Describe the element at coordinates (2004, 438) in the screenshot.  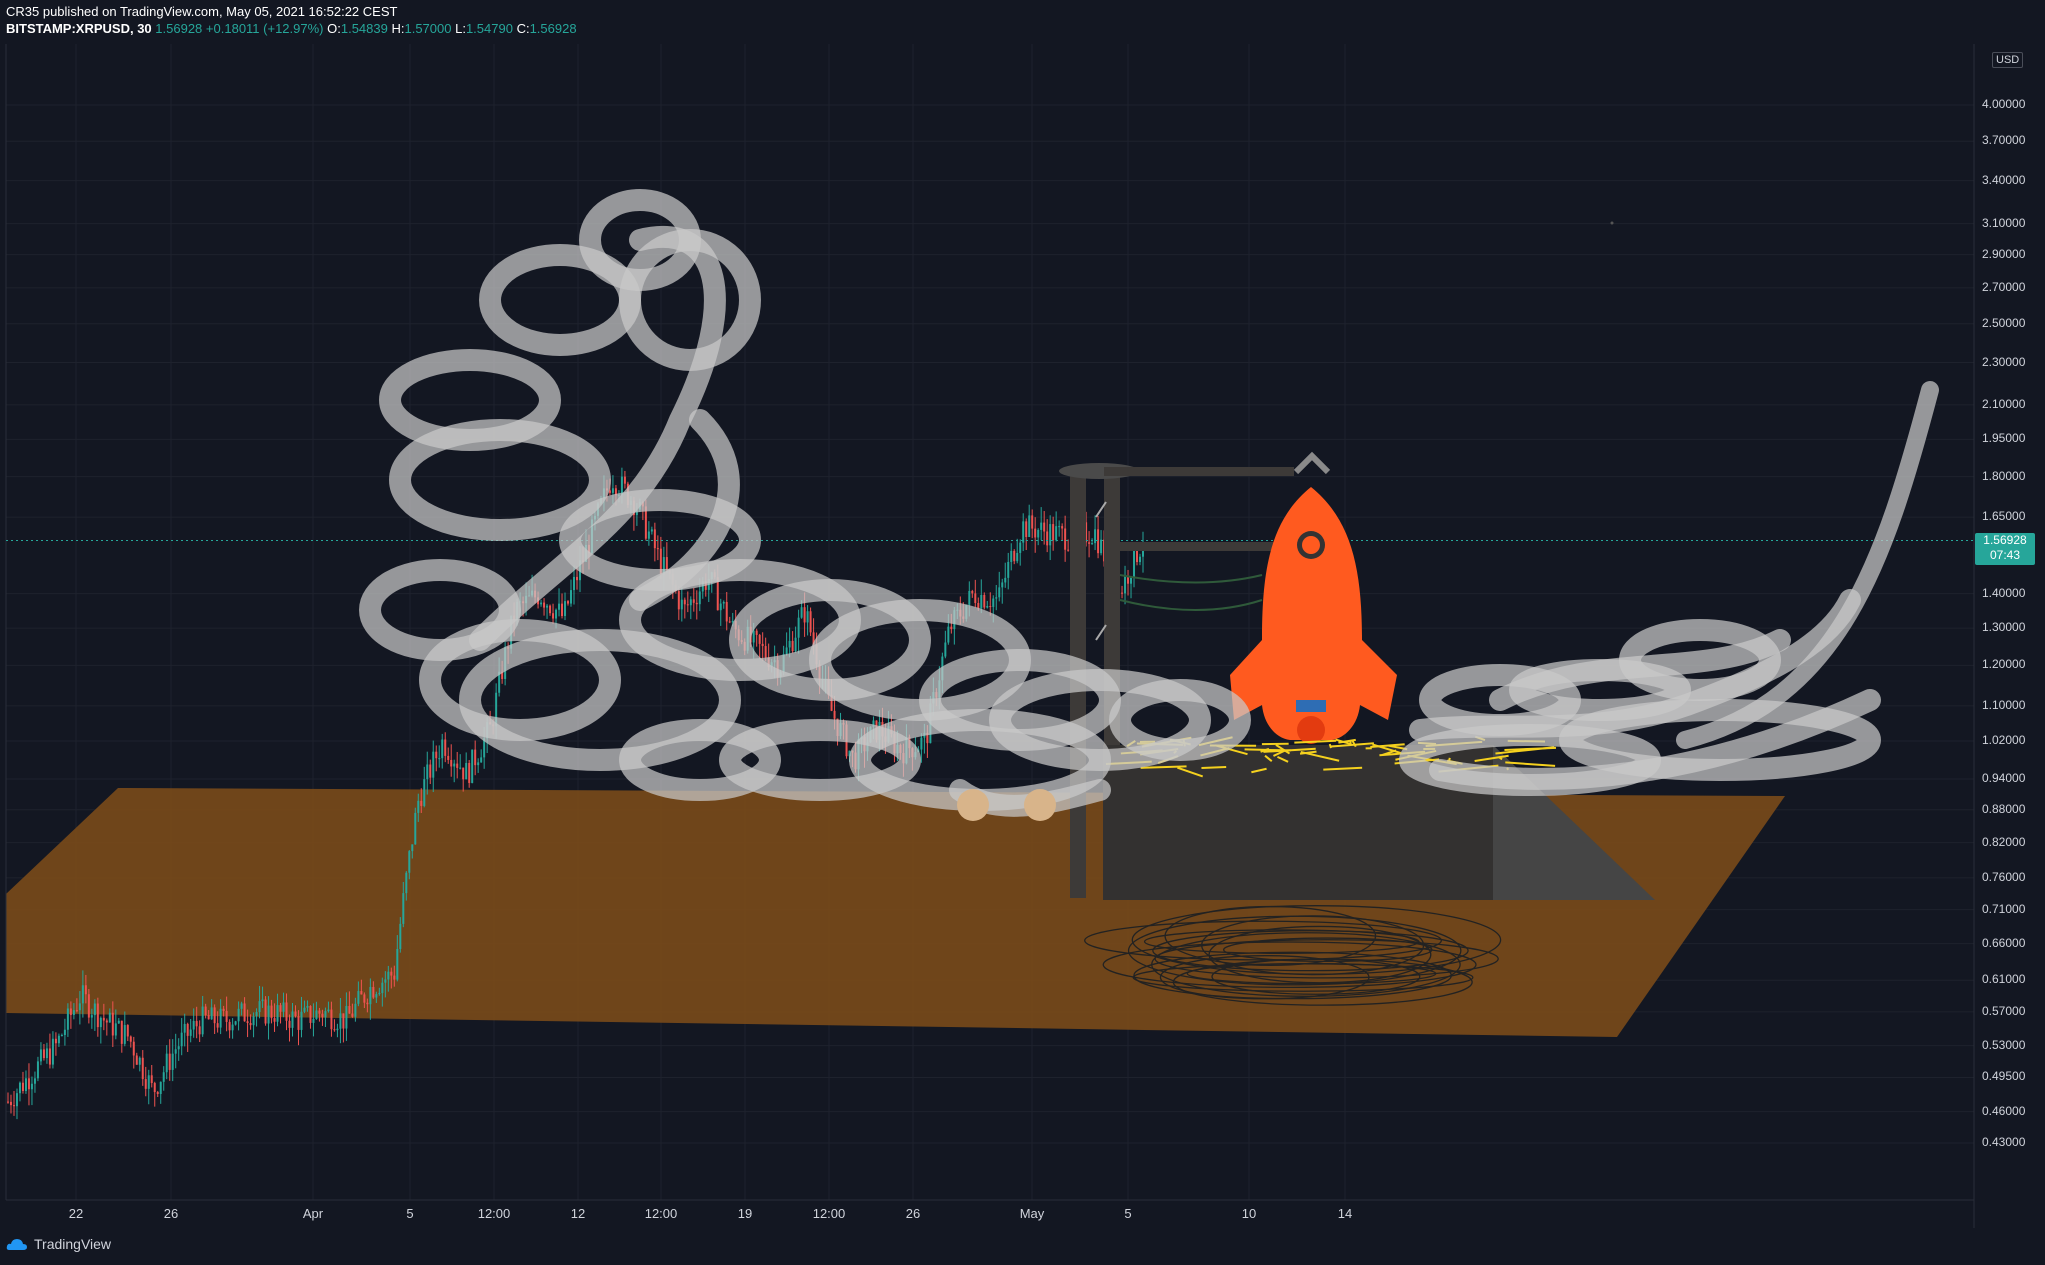
I see `y-tick-label: 1.95000` at that location.